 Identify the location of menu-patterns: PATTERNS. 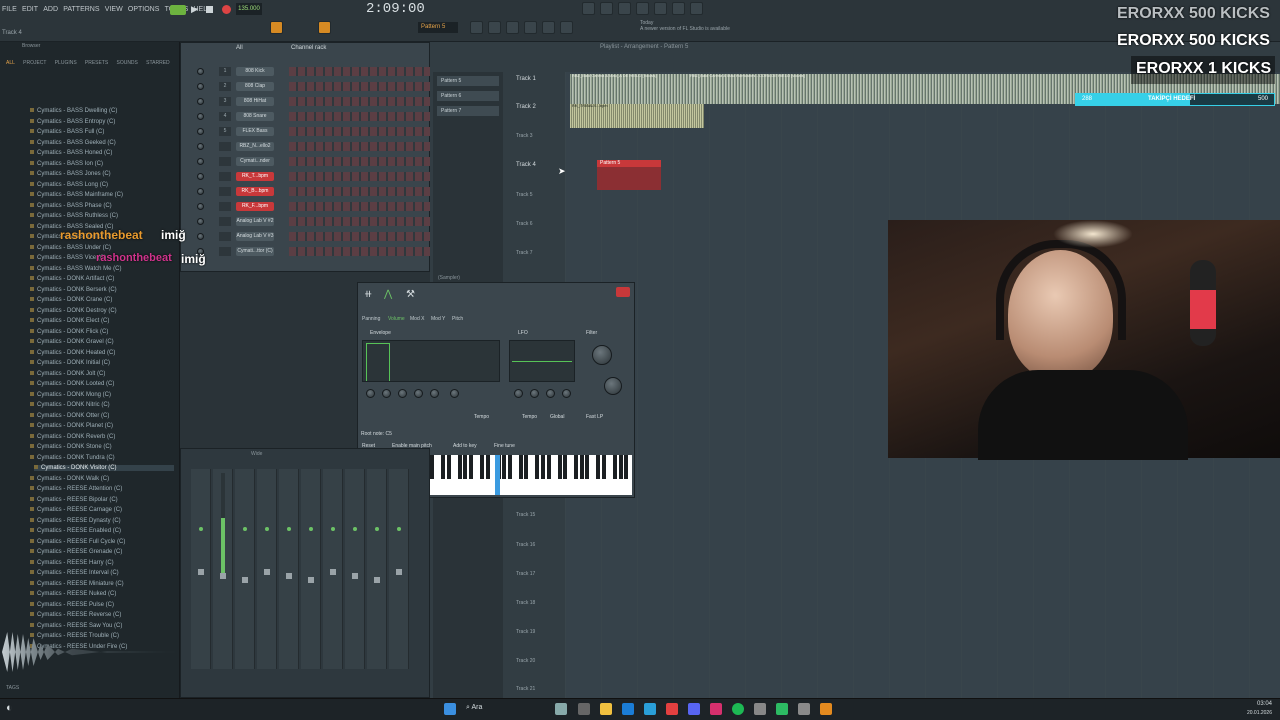
(81, 9).